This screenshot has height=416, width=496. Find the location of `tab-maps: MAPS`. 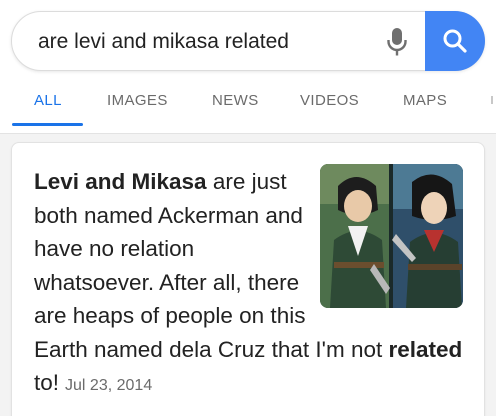

tab-maps: MAPS is located at coordinates (425, 109).